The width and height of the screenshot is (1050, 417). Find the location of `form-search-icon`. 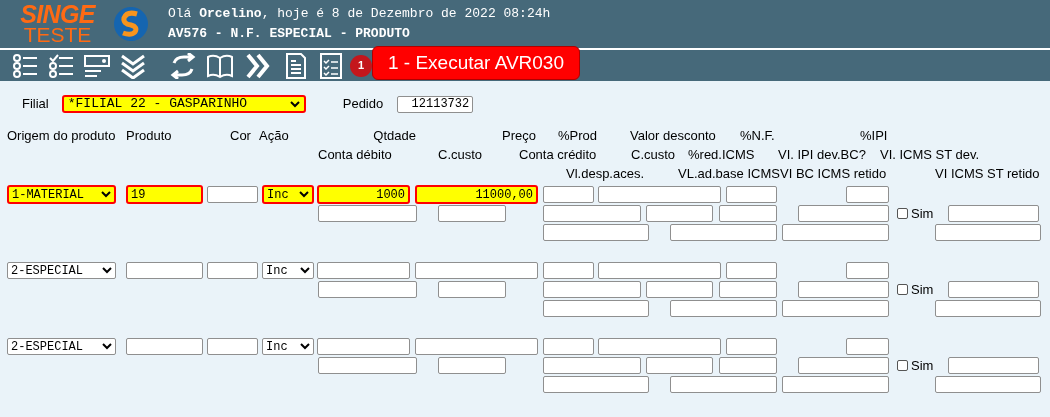

form-search-icon is located at coordinates (97, 65).